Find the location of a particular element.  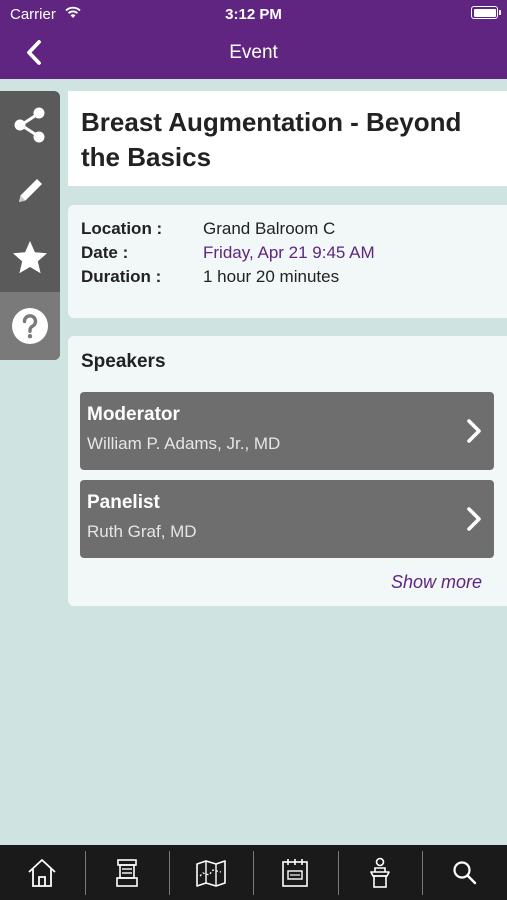

speaker-role: Panelist is located at coordinates (123, 502).